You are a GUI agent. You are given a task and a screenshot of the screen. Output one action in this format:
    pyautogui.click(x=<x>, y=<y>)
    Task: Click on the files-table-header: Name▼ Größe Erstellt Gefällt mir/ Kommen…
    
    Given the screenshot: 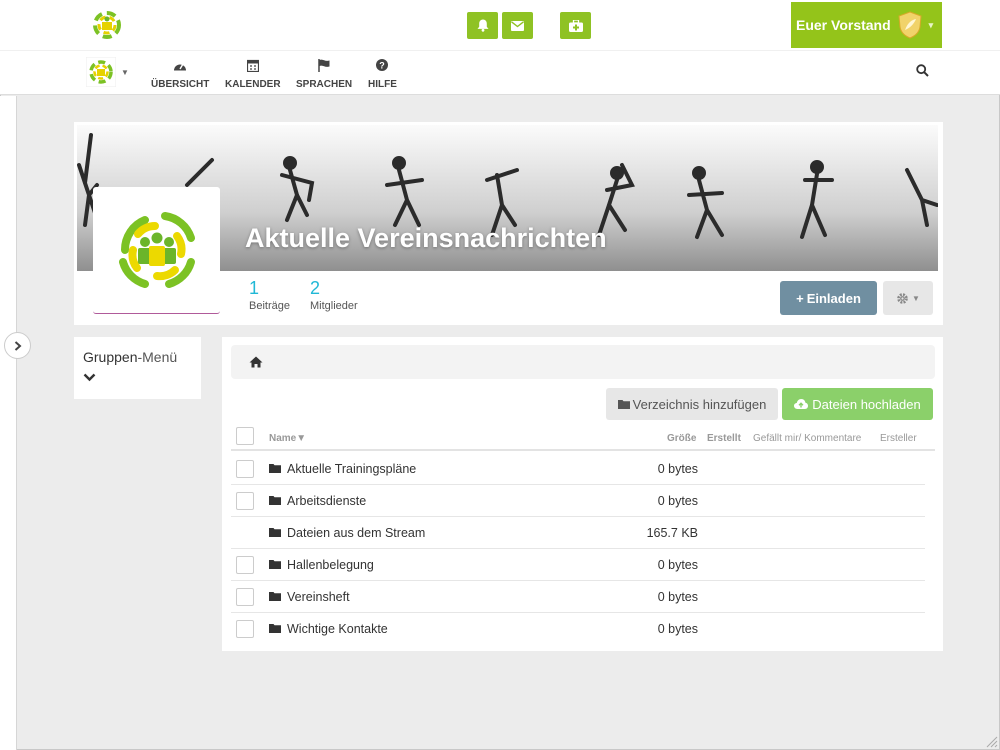 What is the action you would take?
    pyautogui.click(x=583, y=439)
    